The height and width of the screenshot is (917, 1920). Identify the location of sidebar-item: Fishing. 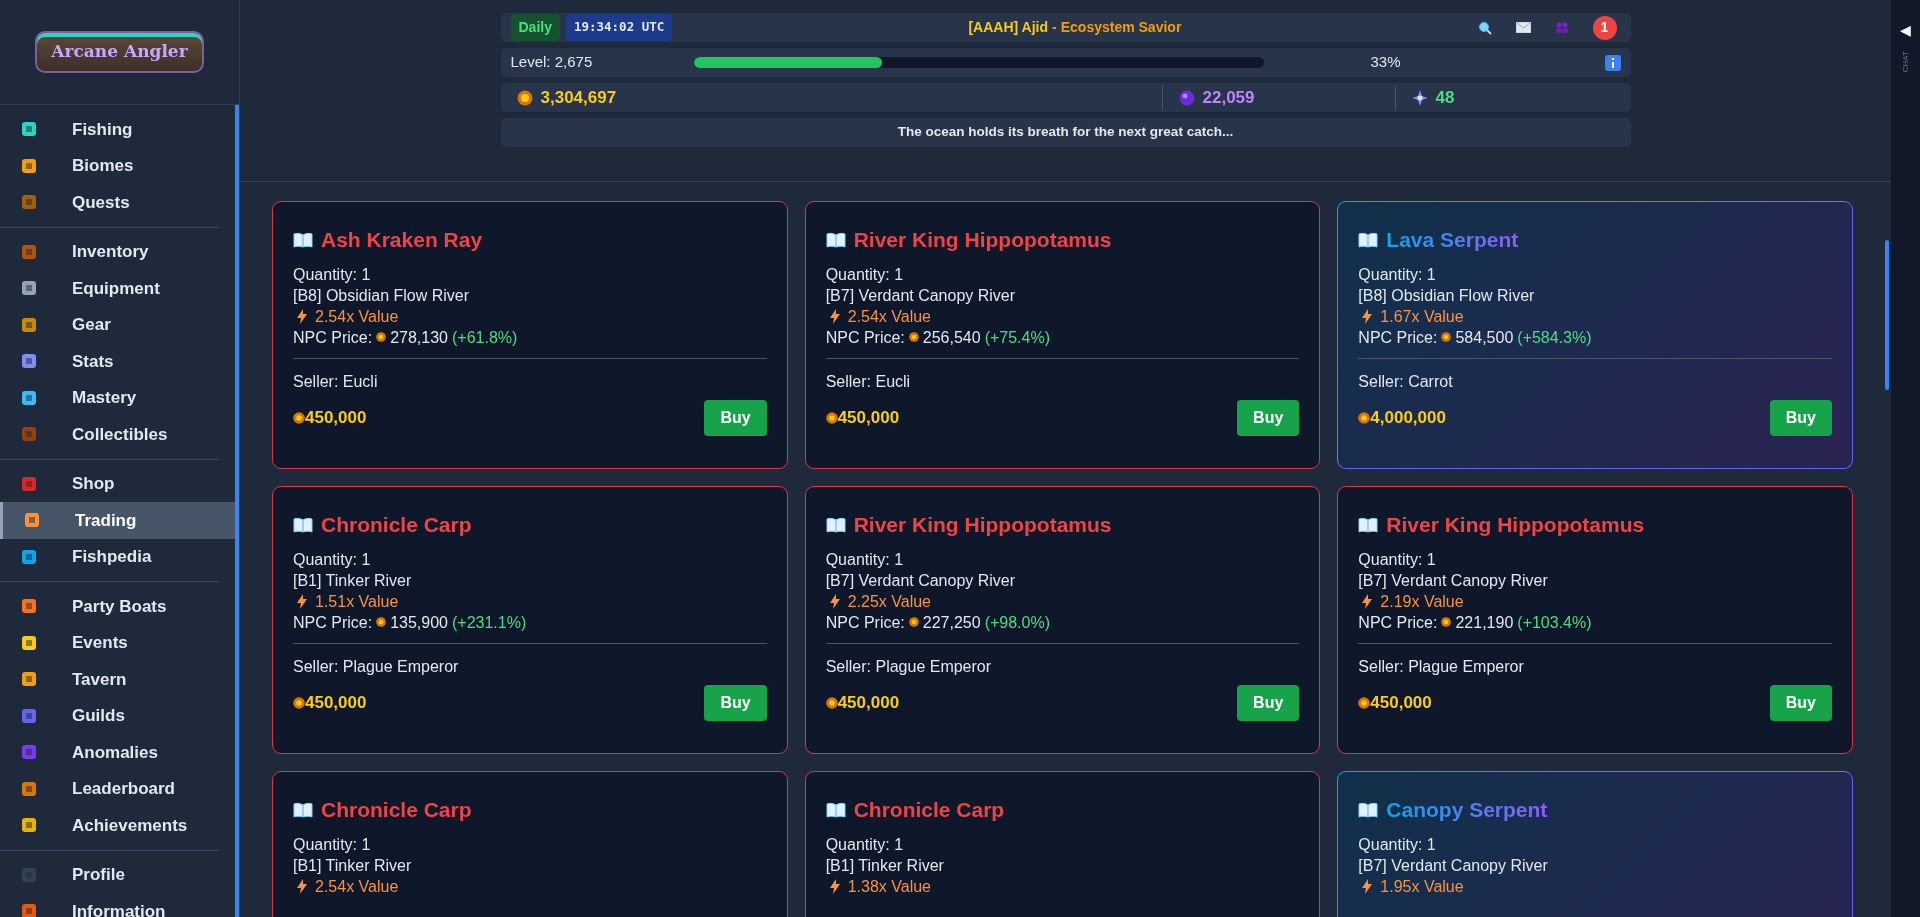
(110, 129).